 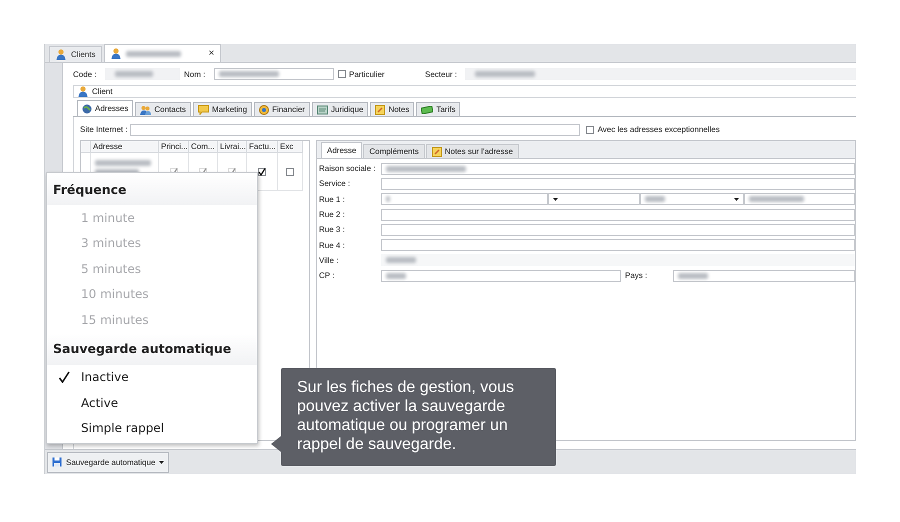 I want to click on field-label: Rue 3 :, so click(x=332, y=229).